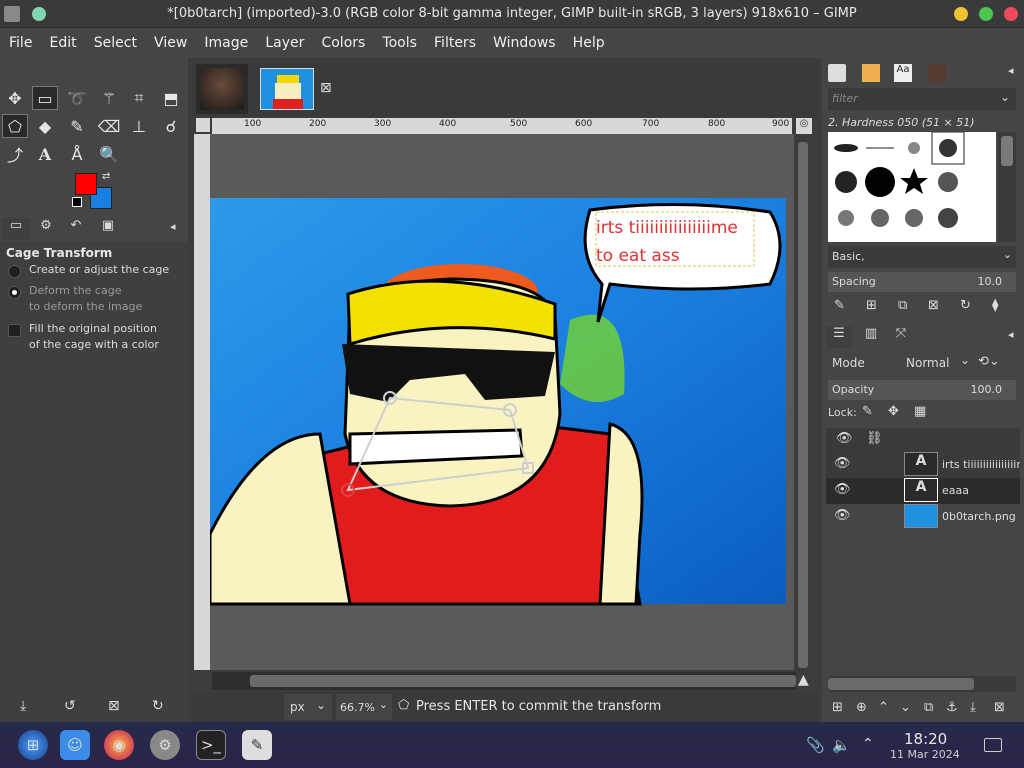 This screenshot has width=1024, height=768. Describe the element at coordinates (923, 465) in the screenshot. I see `layer-row: 👁 A irts tiiiiiiiiiiiiiiiime` at that location.